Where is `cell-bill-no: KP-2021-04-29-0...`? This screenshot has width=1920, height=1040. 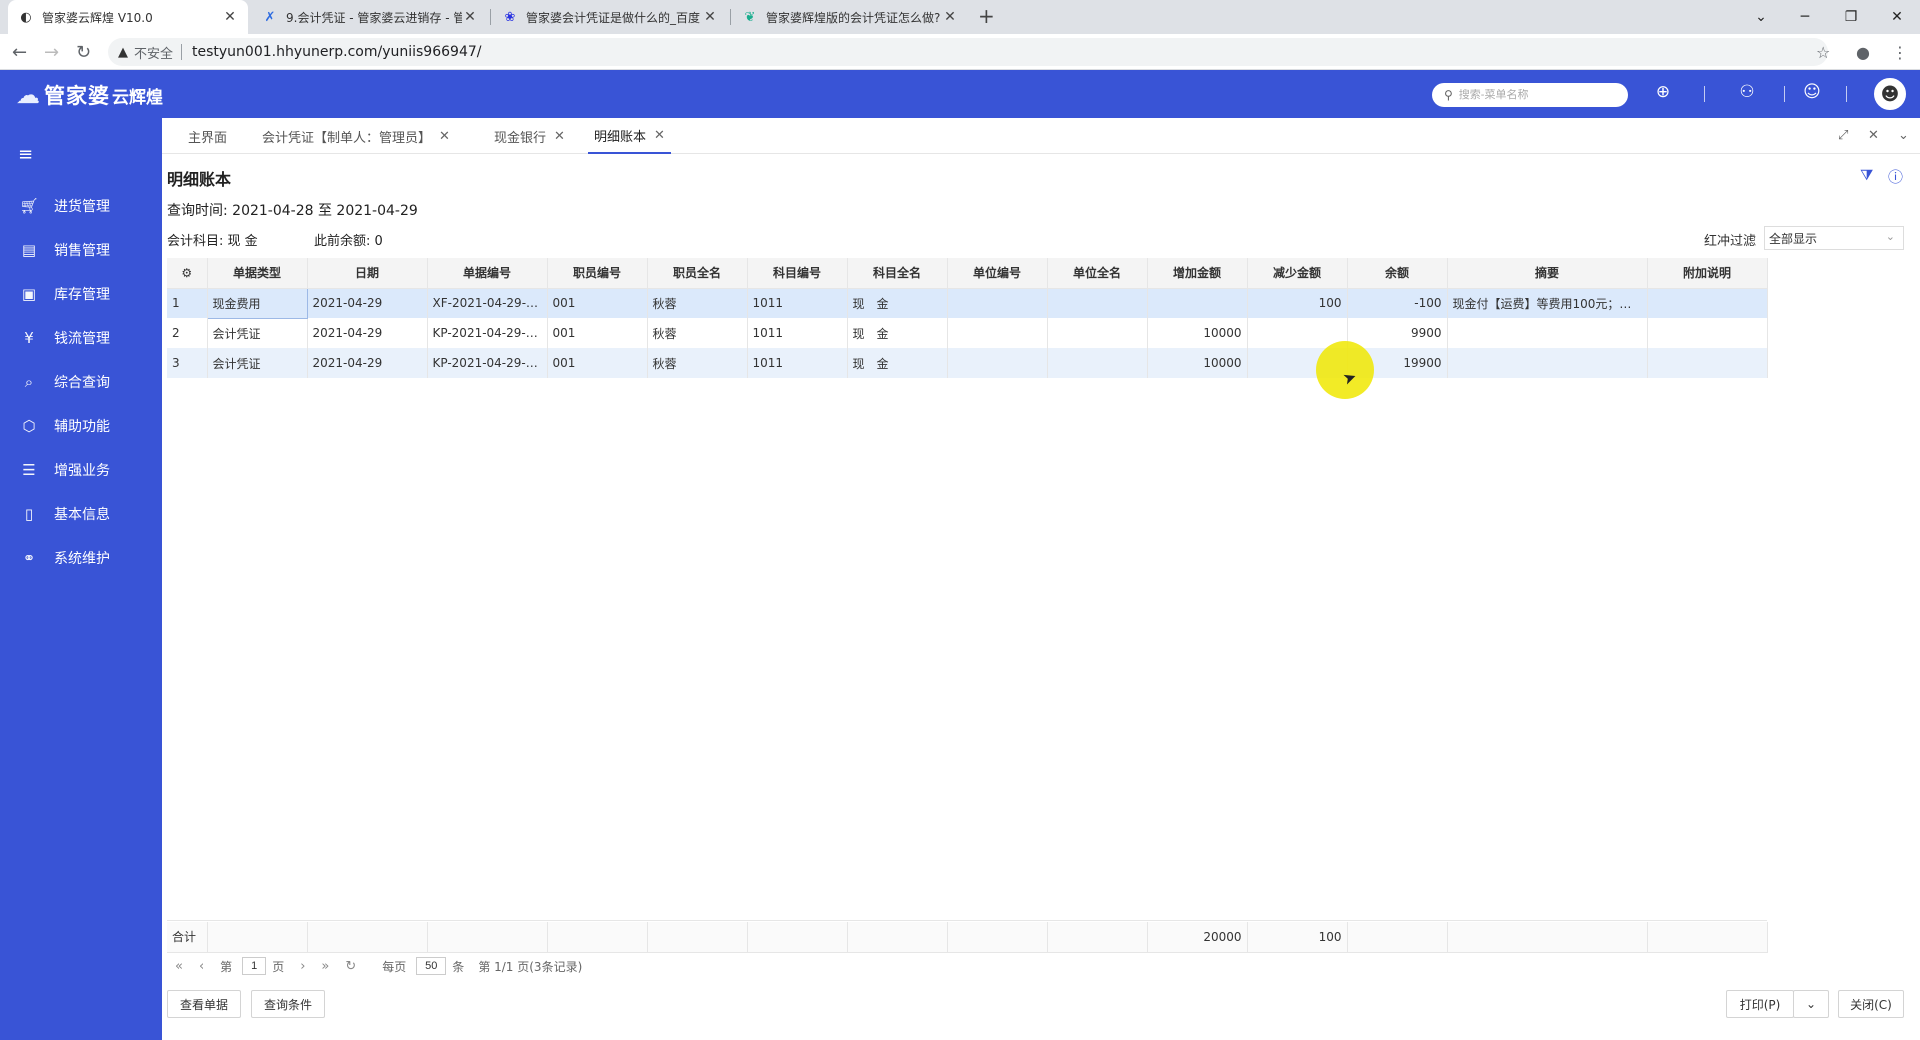
cell-bill-no: KP-2021-04-29-0... is located at coordinates (487, 333).